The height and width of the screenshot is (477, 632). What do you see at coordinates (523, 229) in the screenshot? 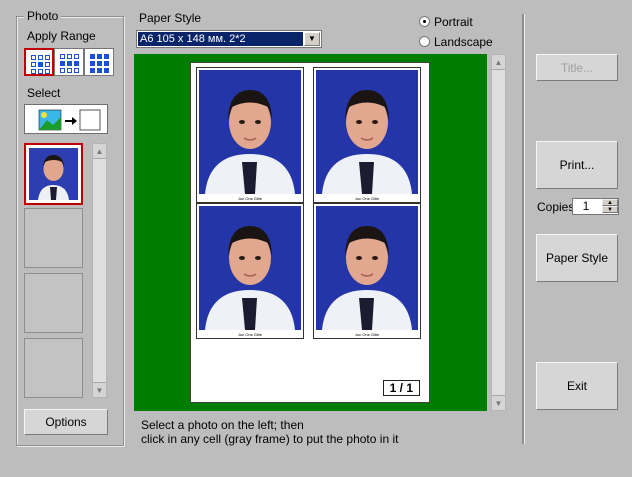
I see `panel-divider` at bounding box center [523, 229].